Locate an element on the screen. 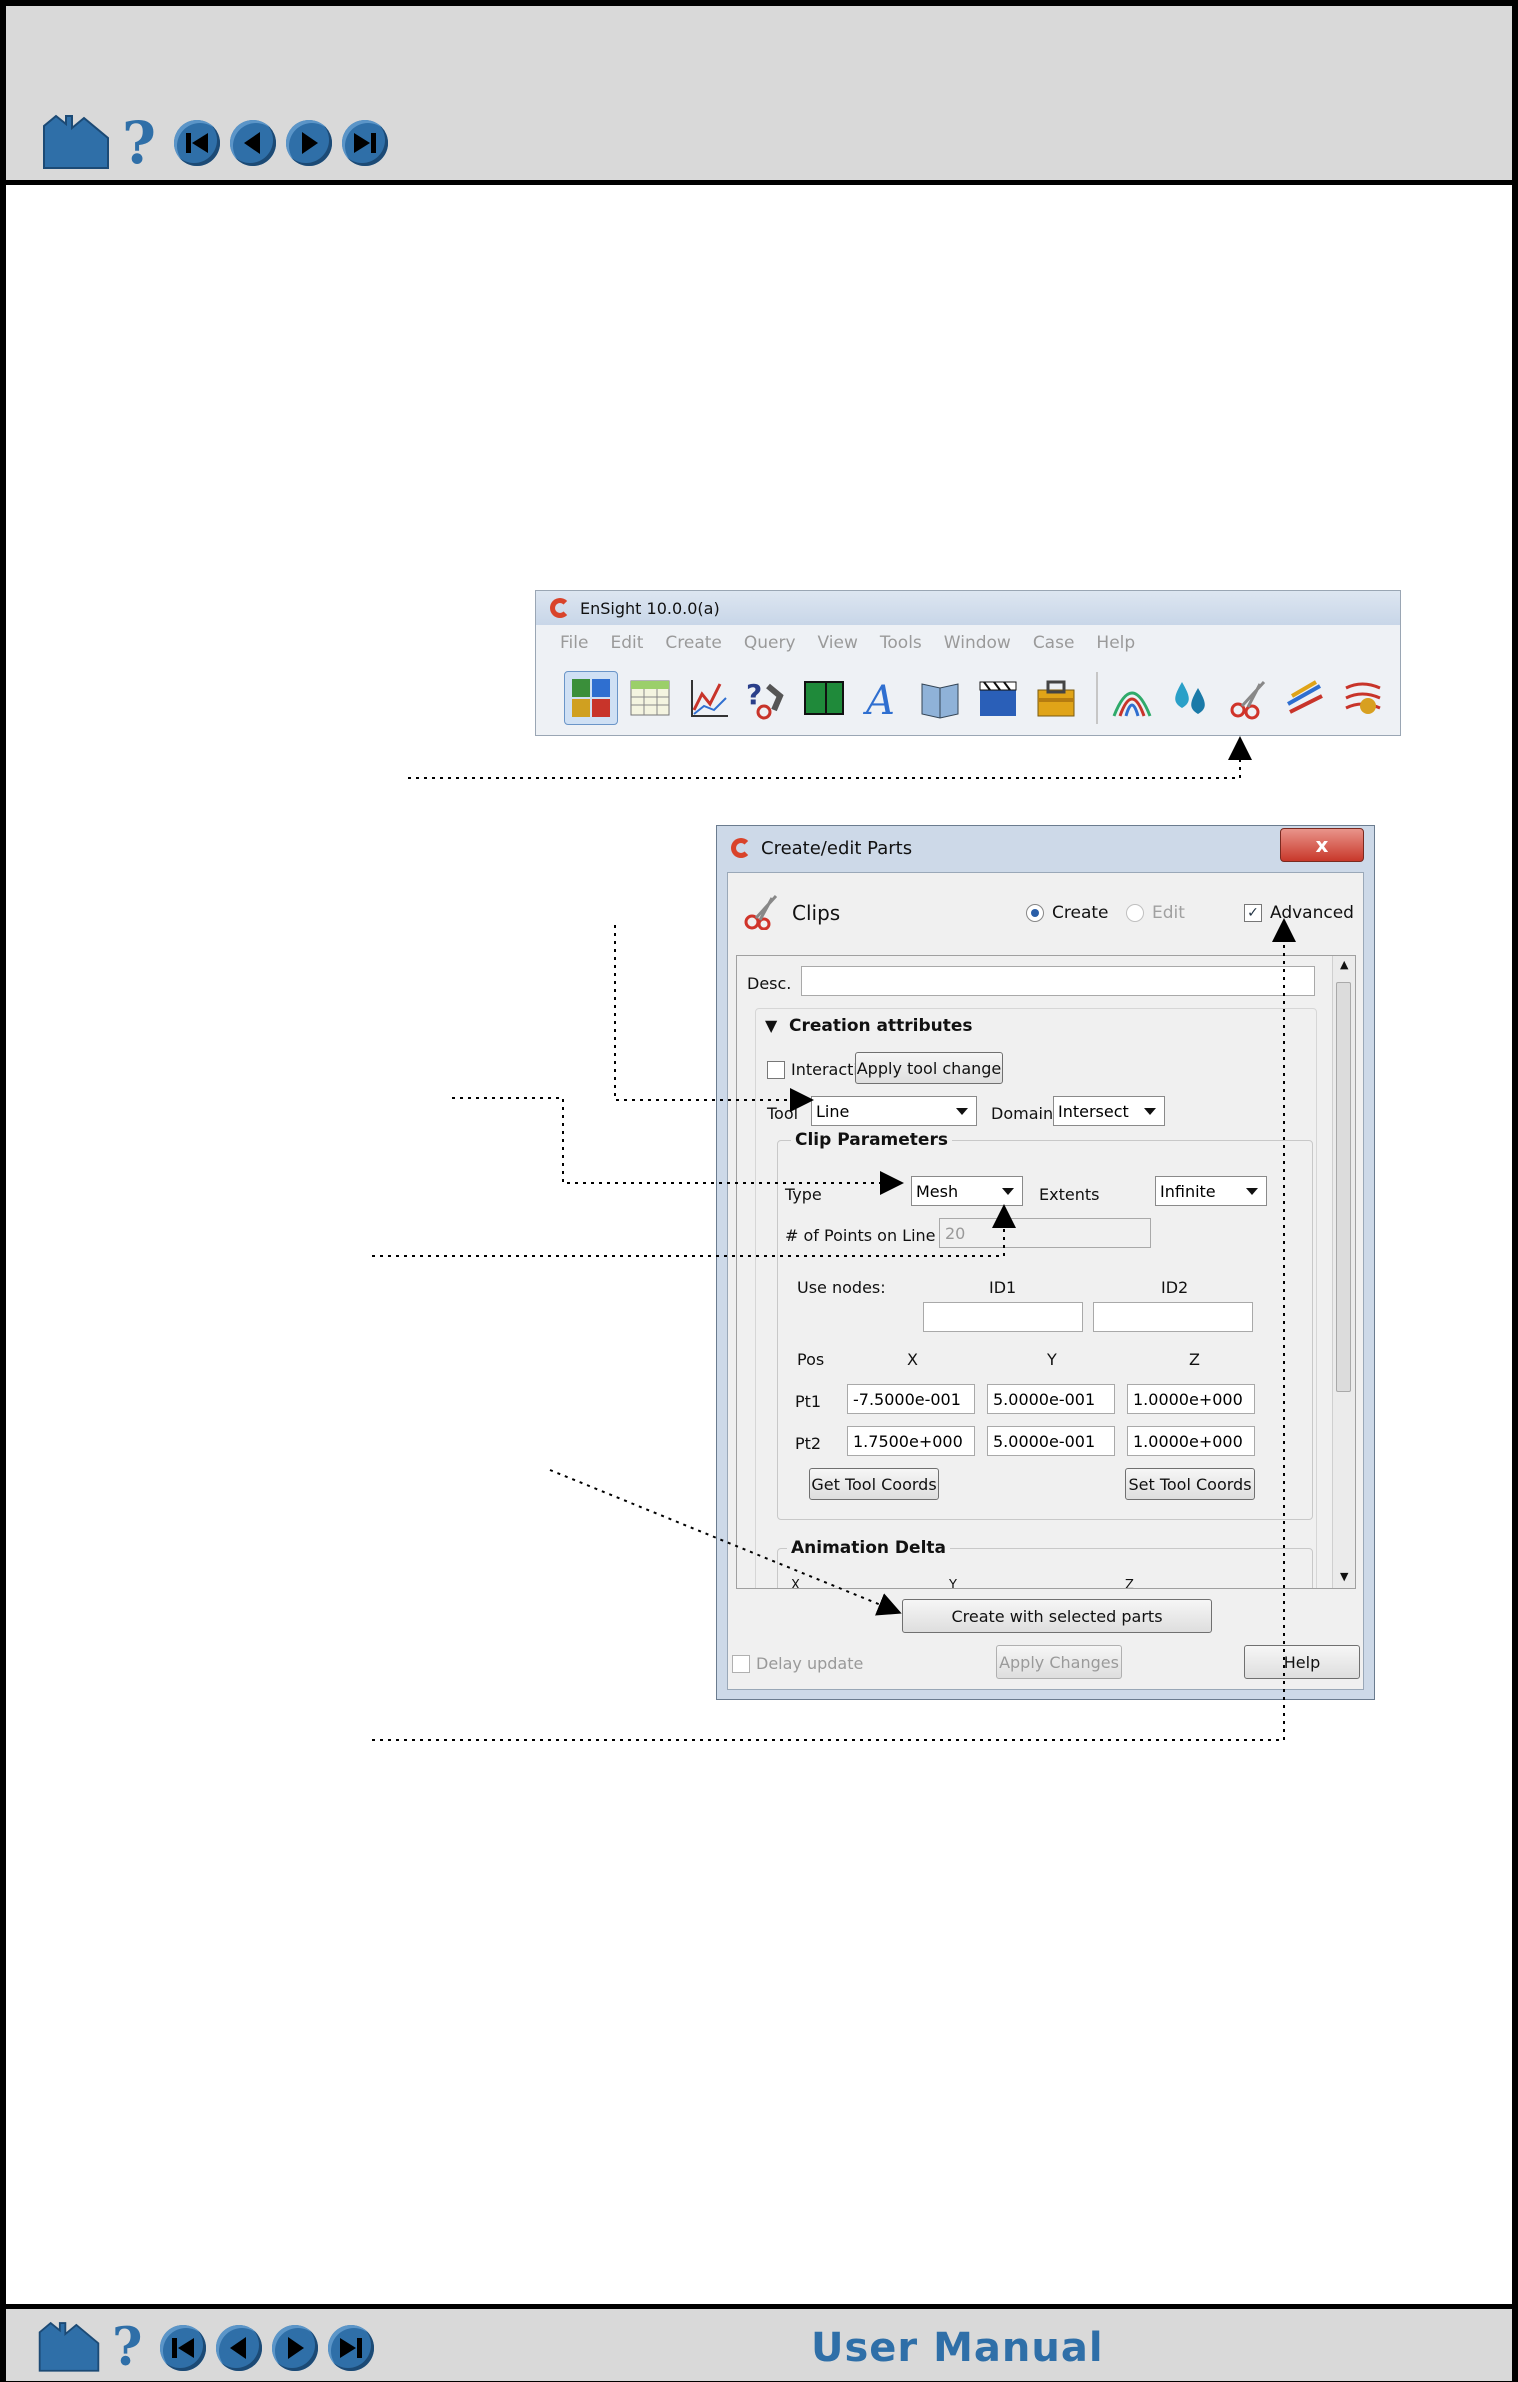 This screenshot has height=2382, width=1518. scrollbar-thumb is located at coordinates (1343, 1187).